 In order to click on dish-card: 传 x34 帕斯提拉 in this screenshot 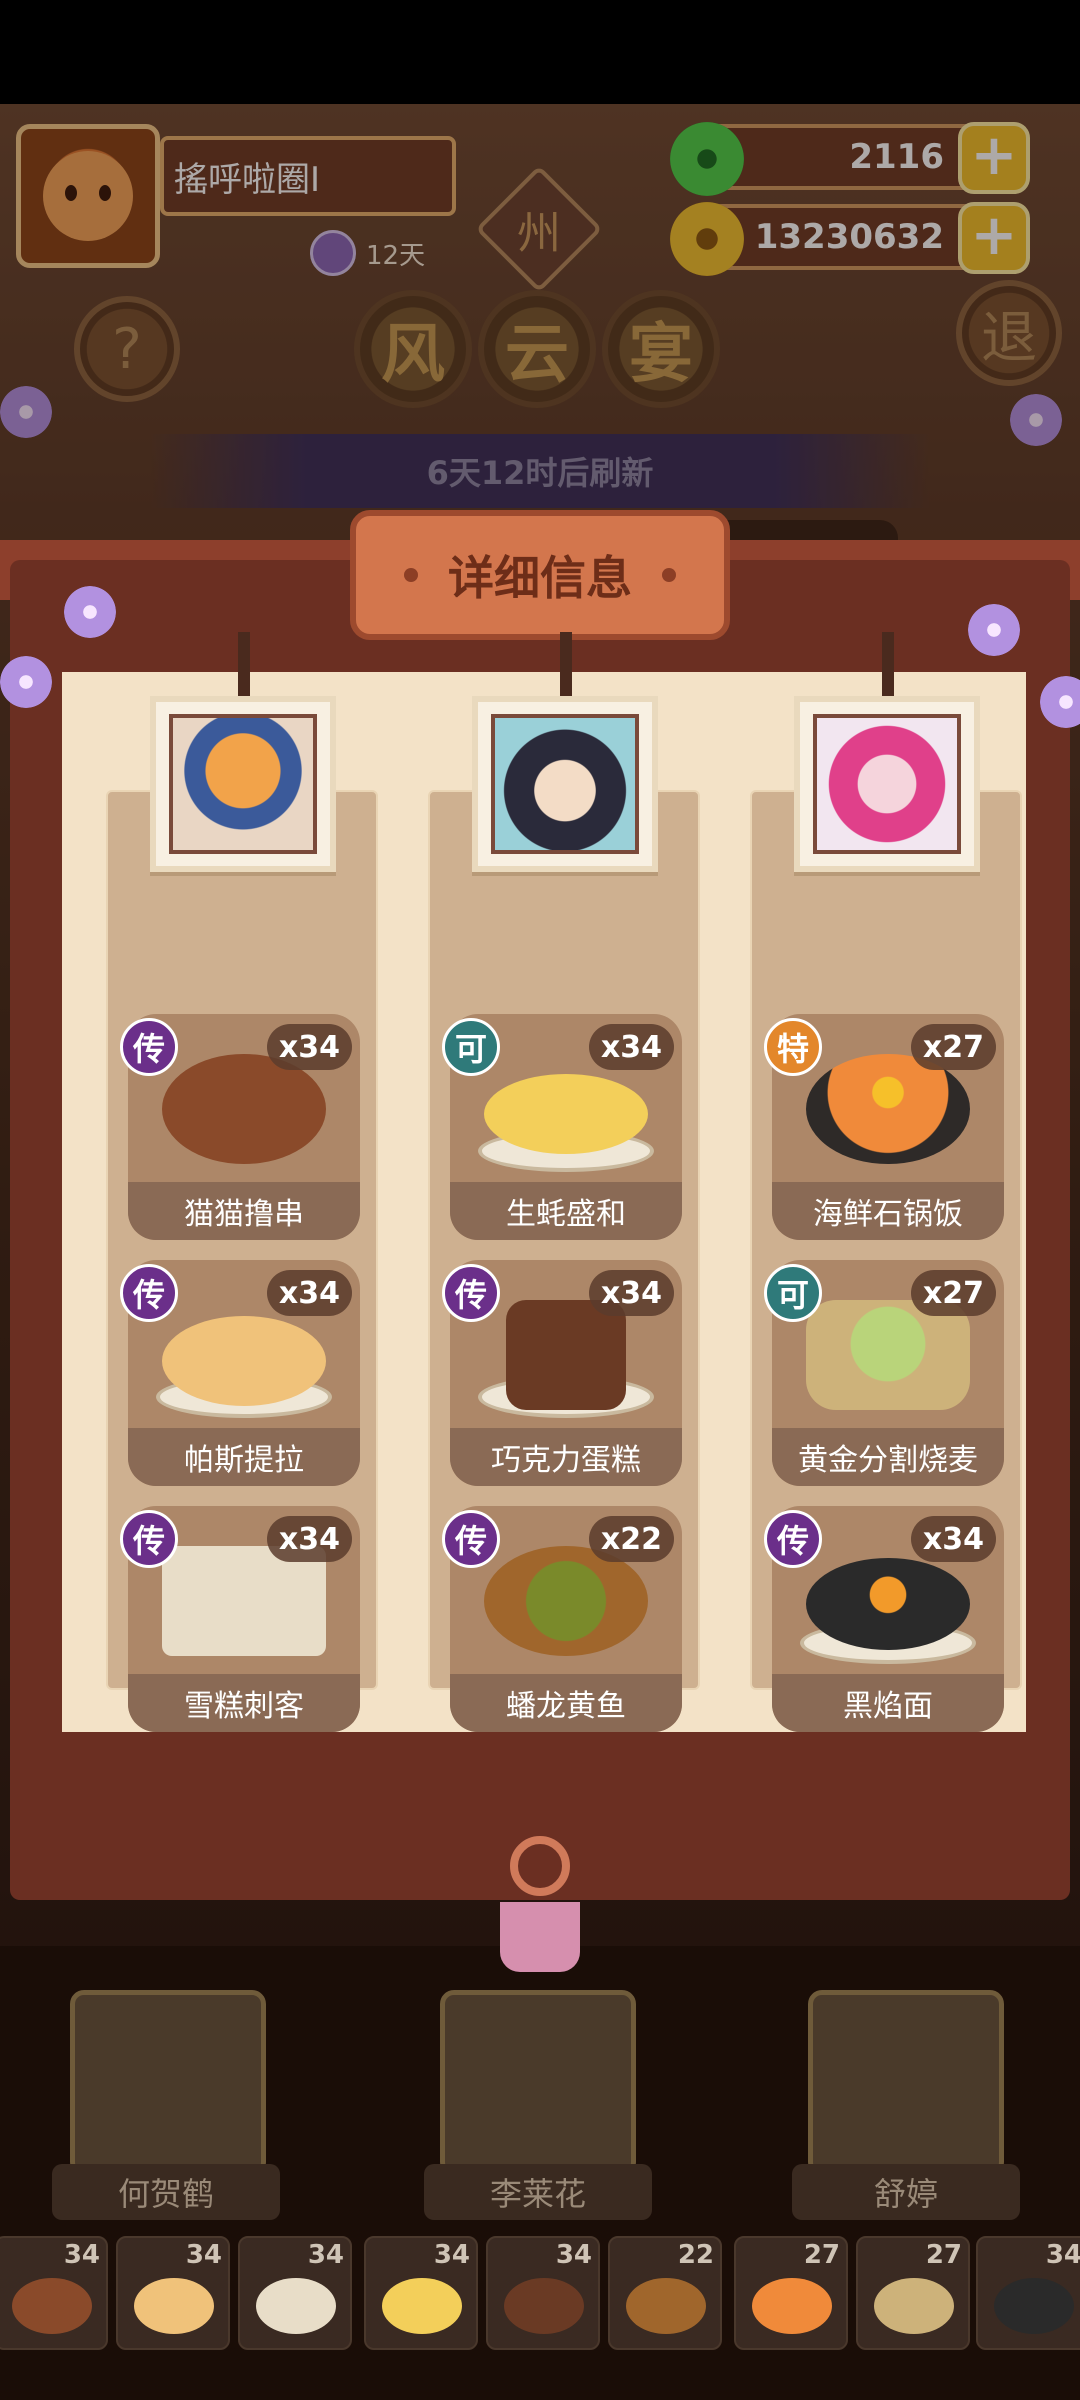, I will do `click(240, 1373)`.